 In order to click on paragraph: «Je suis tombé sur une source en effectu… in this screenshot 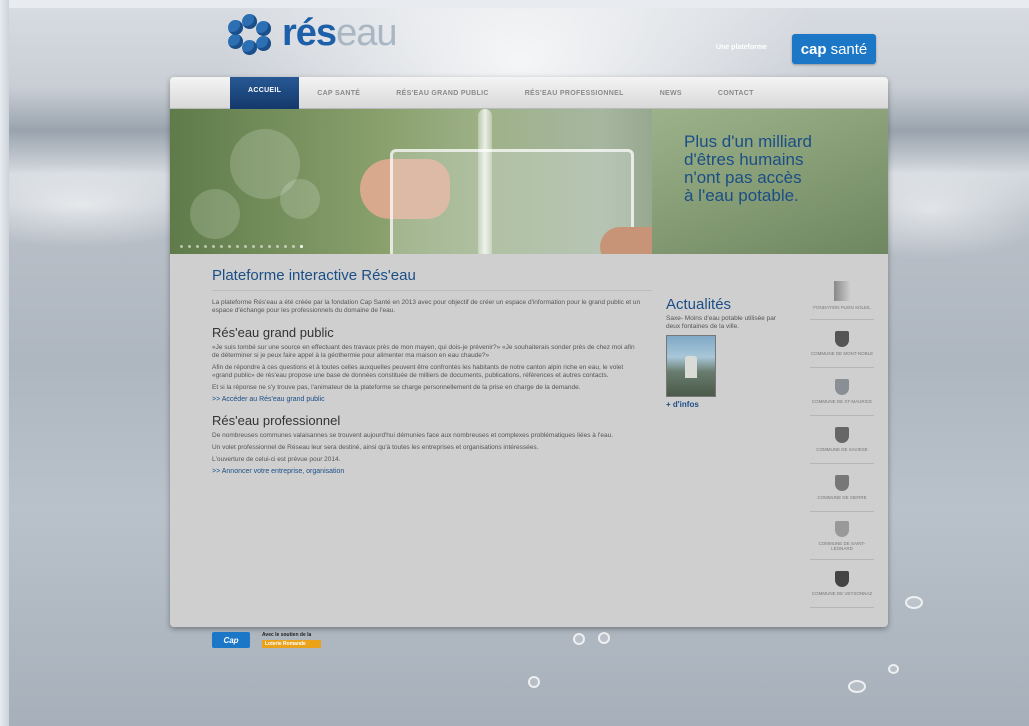, I will do `click(423, 351)`.